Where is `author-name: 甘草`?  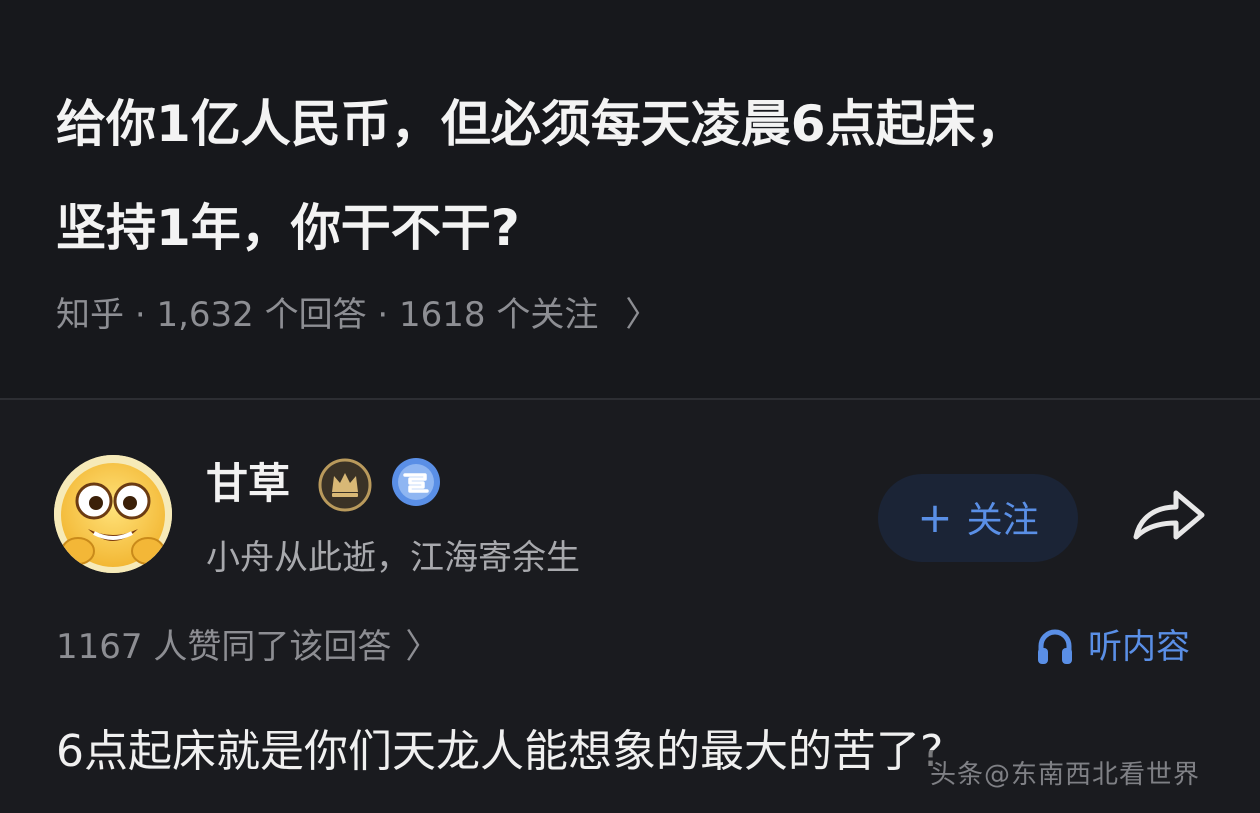
author-name: 甘草 is located at coordinates (248, 484).